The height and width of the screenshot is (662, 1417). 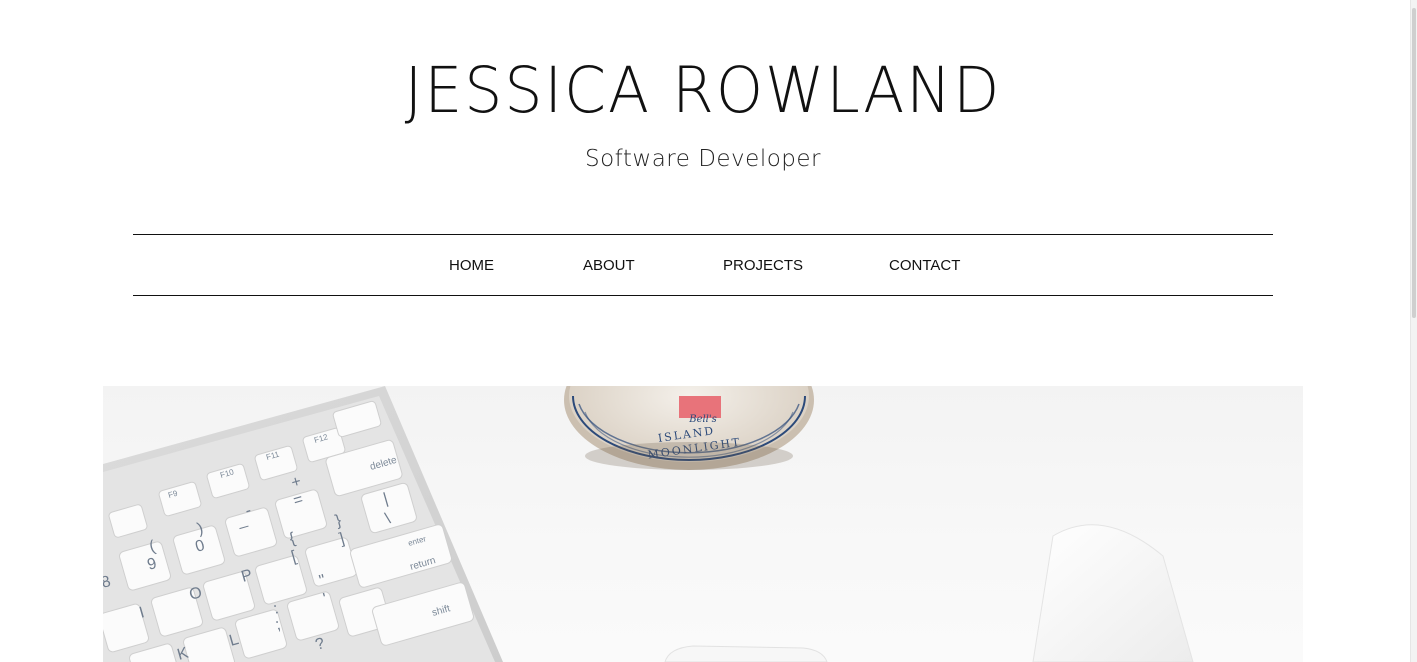 What do you see at coordinates (689, 428) in the screenshot?
I see `mug: Bell's ISLAND MOONLIGHT` at bounding box center [689, 428].